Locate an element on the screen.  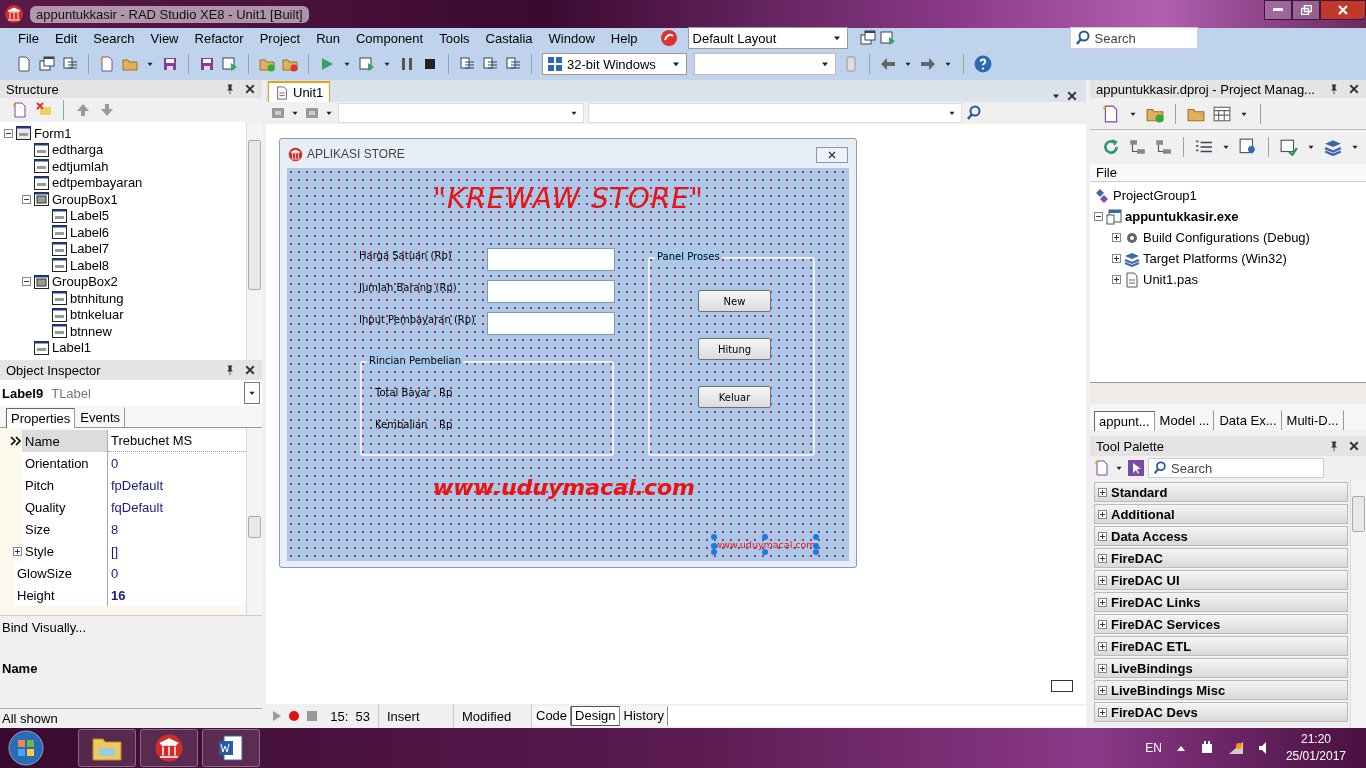
property-value: [] is located at coordinates (177, 551).